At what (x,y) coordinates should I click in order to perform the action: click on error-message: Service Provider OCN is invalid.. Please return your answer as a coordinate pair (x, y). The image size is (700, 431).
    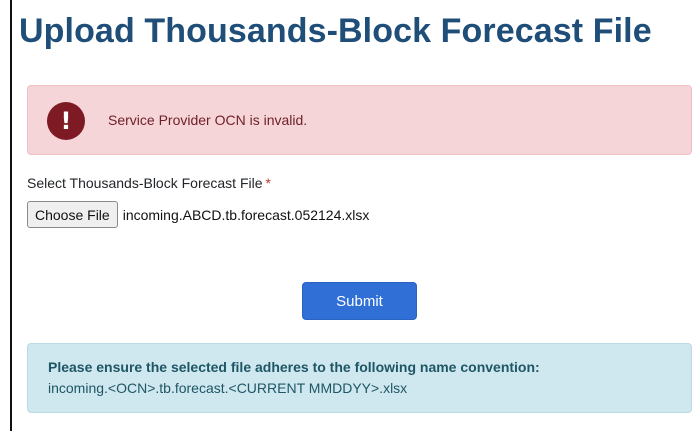
    Looking at the image, I should click on (208, 120).